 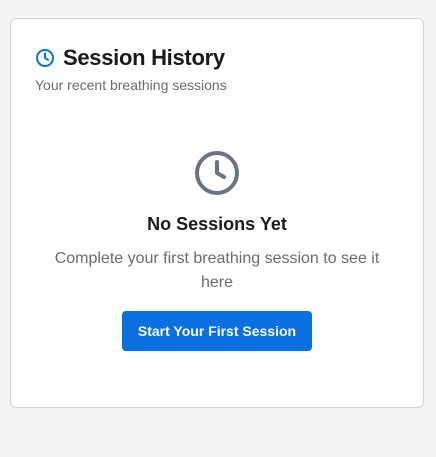 I want to click on empty-state-clock-icon, so click(x=217, y=173).